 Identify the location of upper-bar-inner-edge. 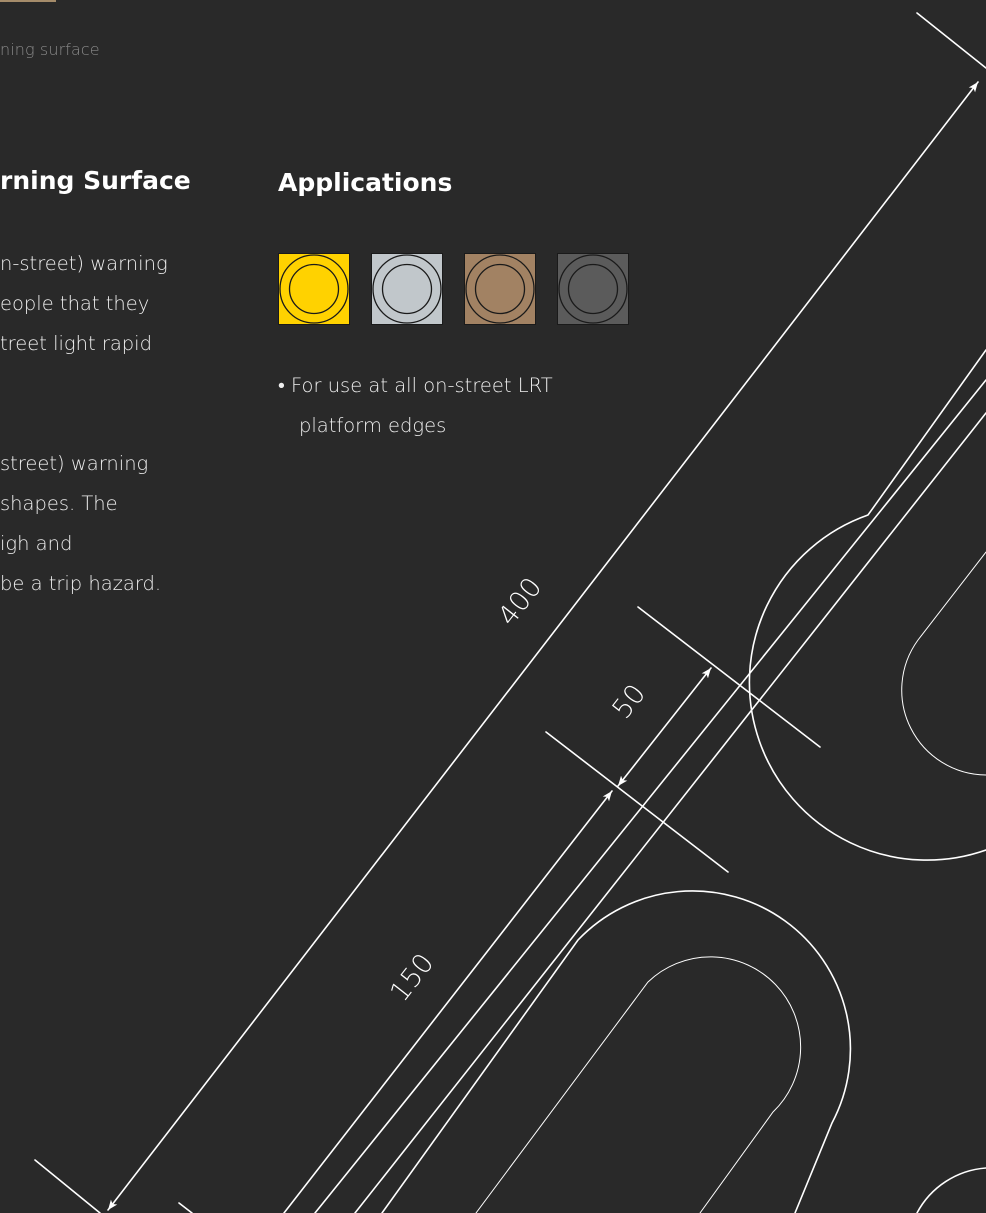
(943, 663).